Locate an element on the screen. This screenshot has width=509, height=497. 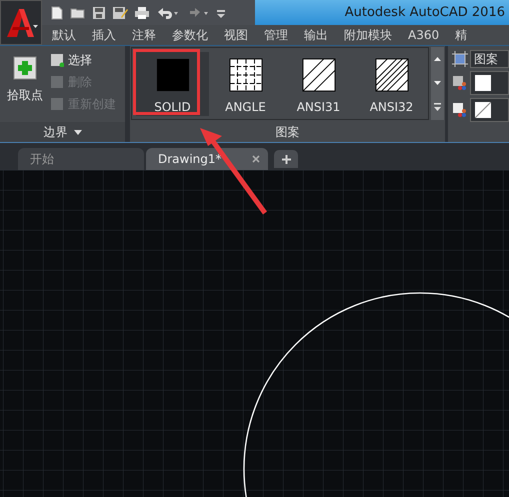
none-swatch-icon is located at coordinates (483, 110).